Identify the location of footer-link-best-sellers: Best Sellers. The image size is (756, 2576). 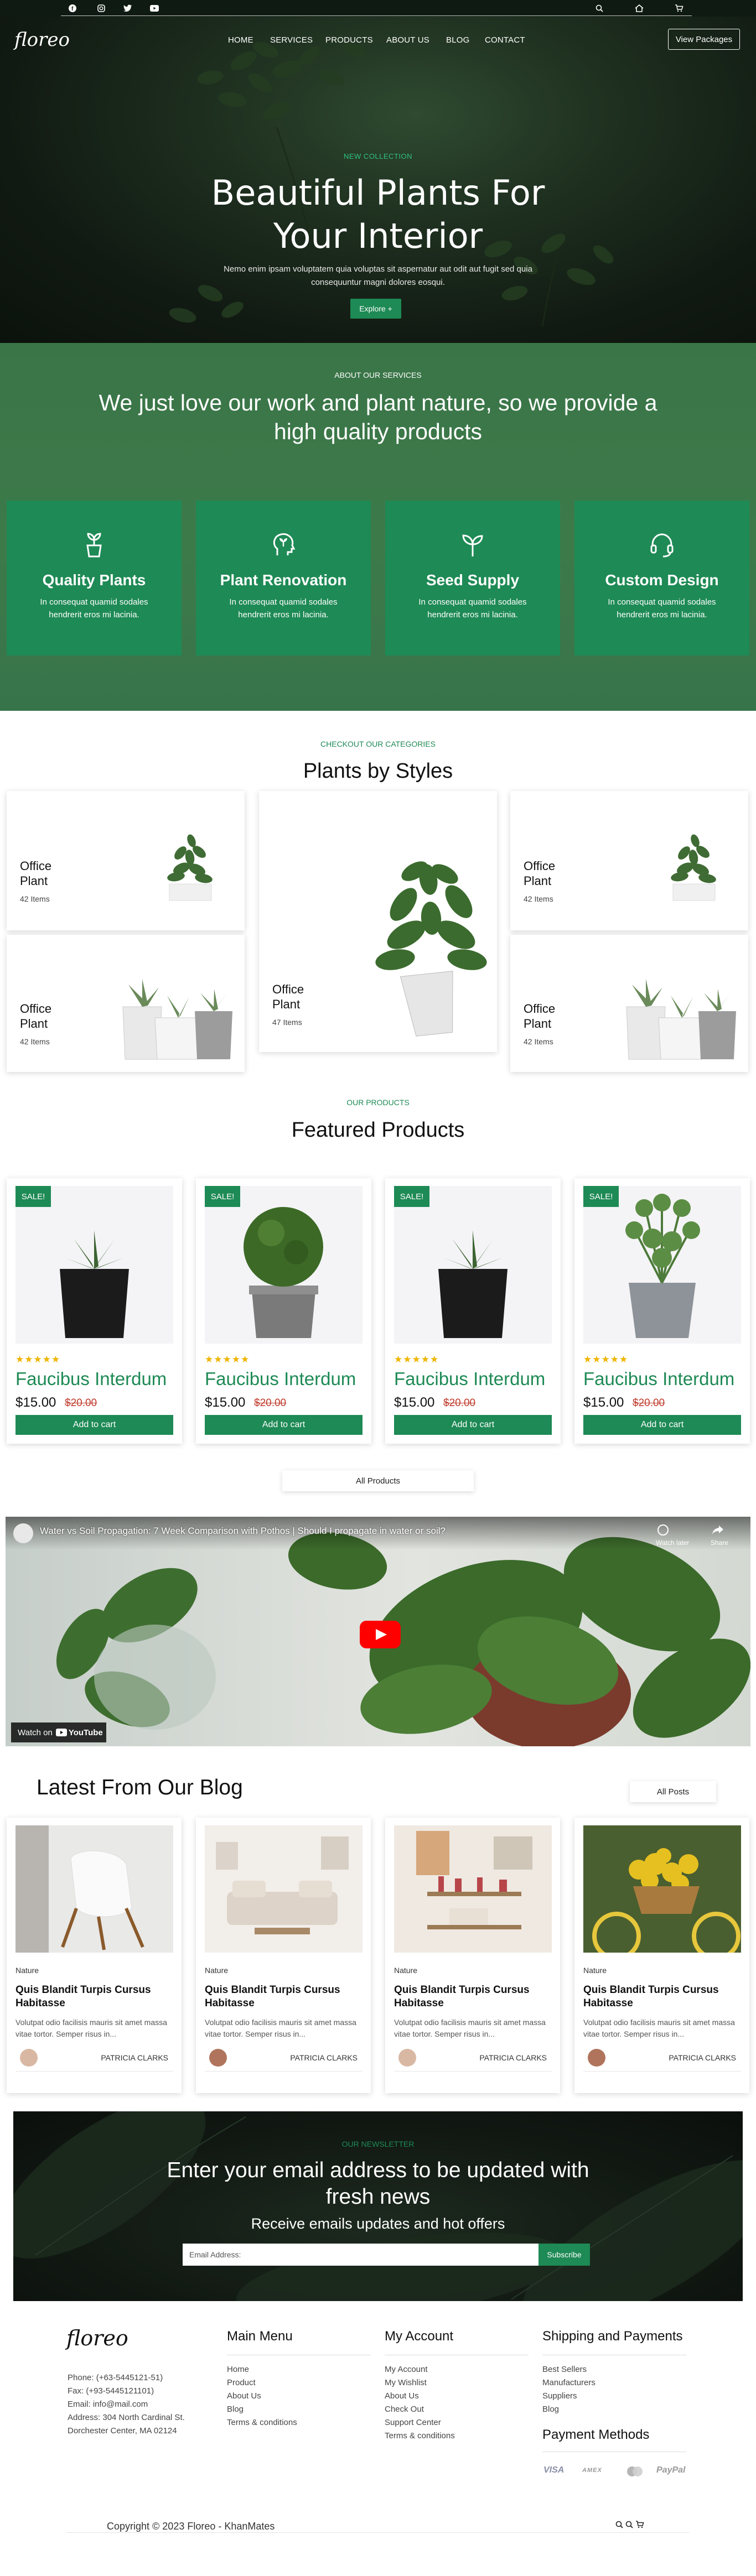
(569, 2369).